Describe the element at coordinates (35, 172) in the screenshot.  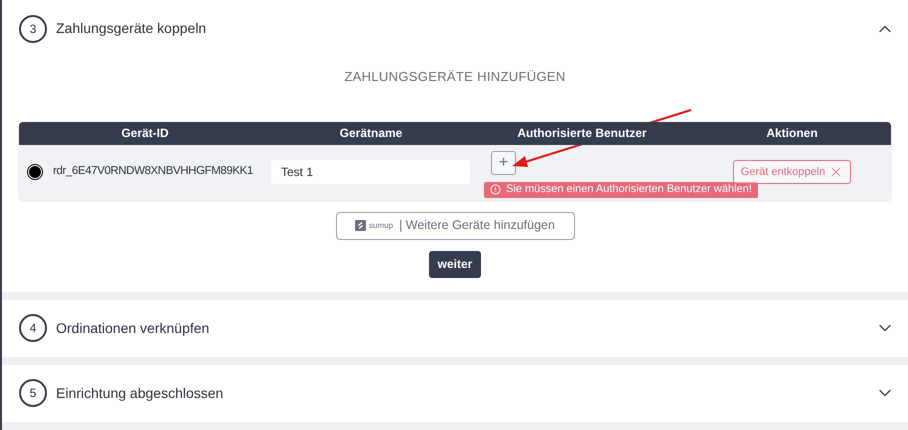
I see `radio-button` at that location.